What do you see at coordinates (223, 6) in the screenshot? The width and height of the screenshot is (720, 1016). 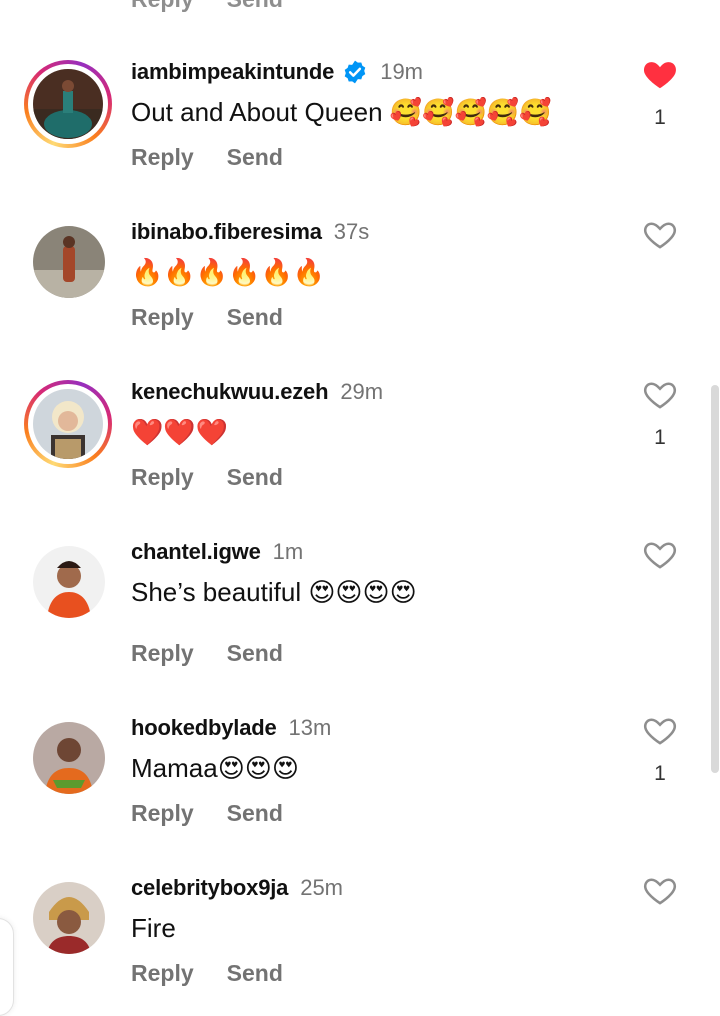 I see `previous-comment-actions: Reply Send` at bounding box center [223, 6].